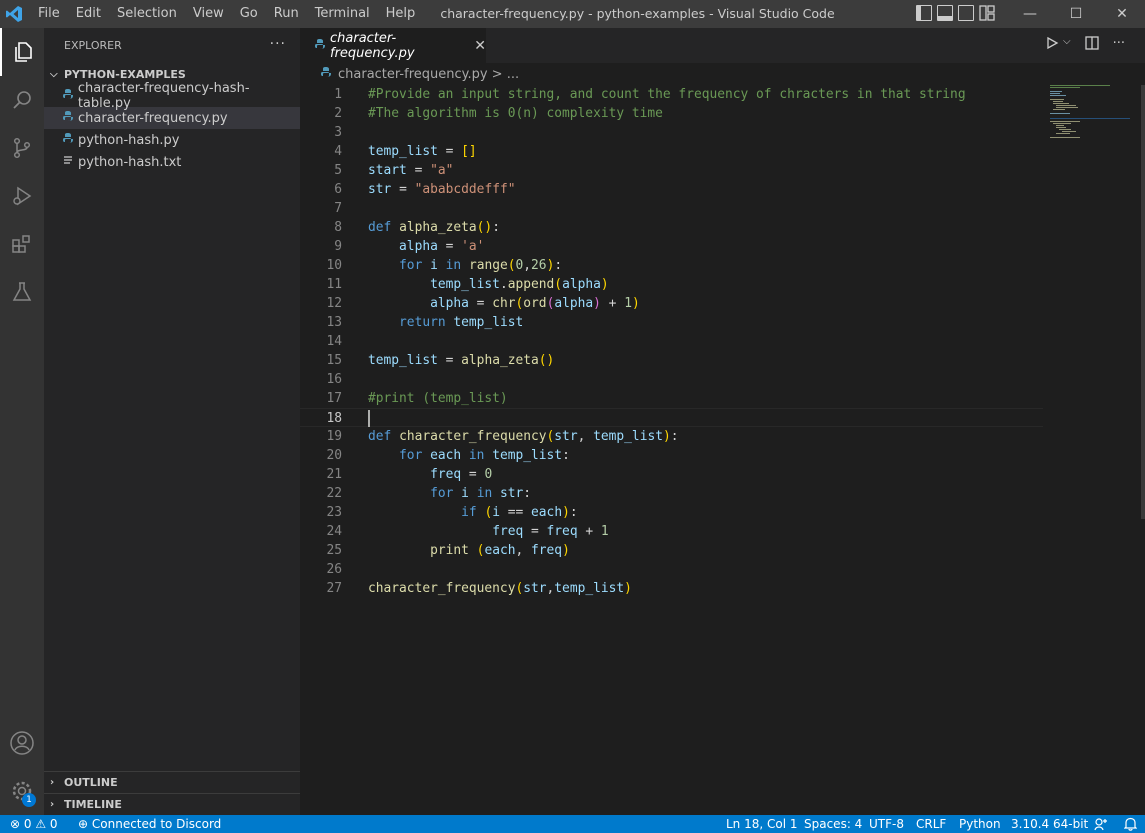 The height and width of the screenshot is (833, 1145). What do you see at coordinates (987, 13) in the screenshot?
I see `customize-layout-icon` at bounding box center [987, 13].